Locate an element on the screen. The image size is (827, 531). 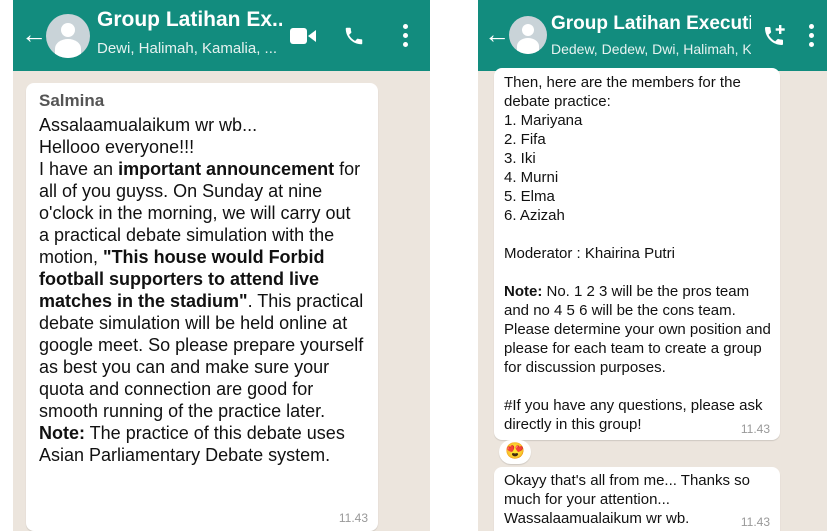
moderator-line: Moderator : Khairina Putri is located at coordinates (589, 253).